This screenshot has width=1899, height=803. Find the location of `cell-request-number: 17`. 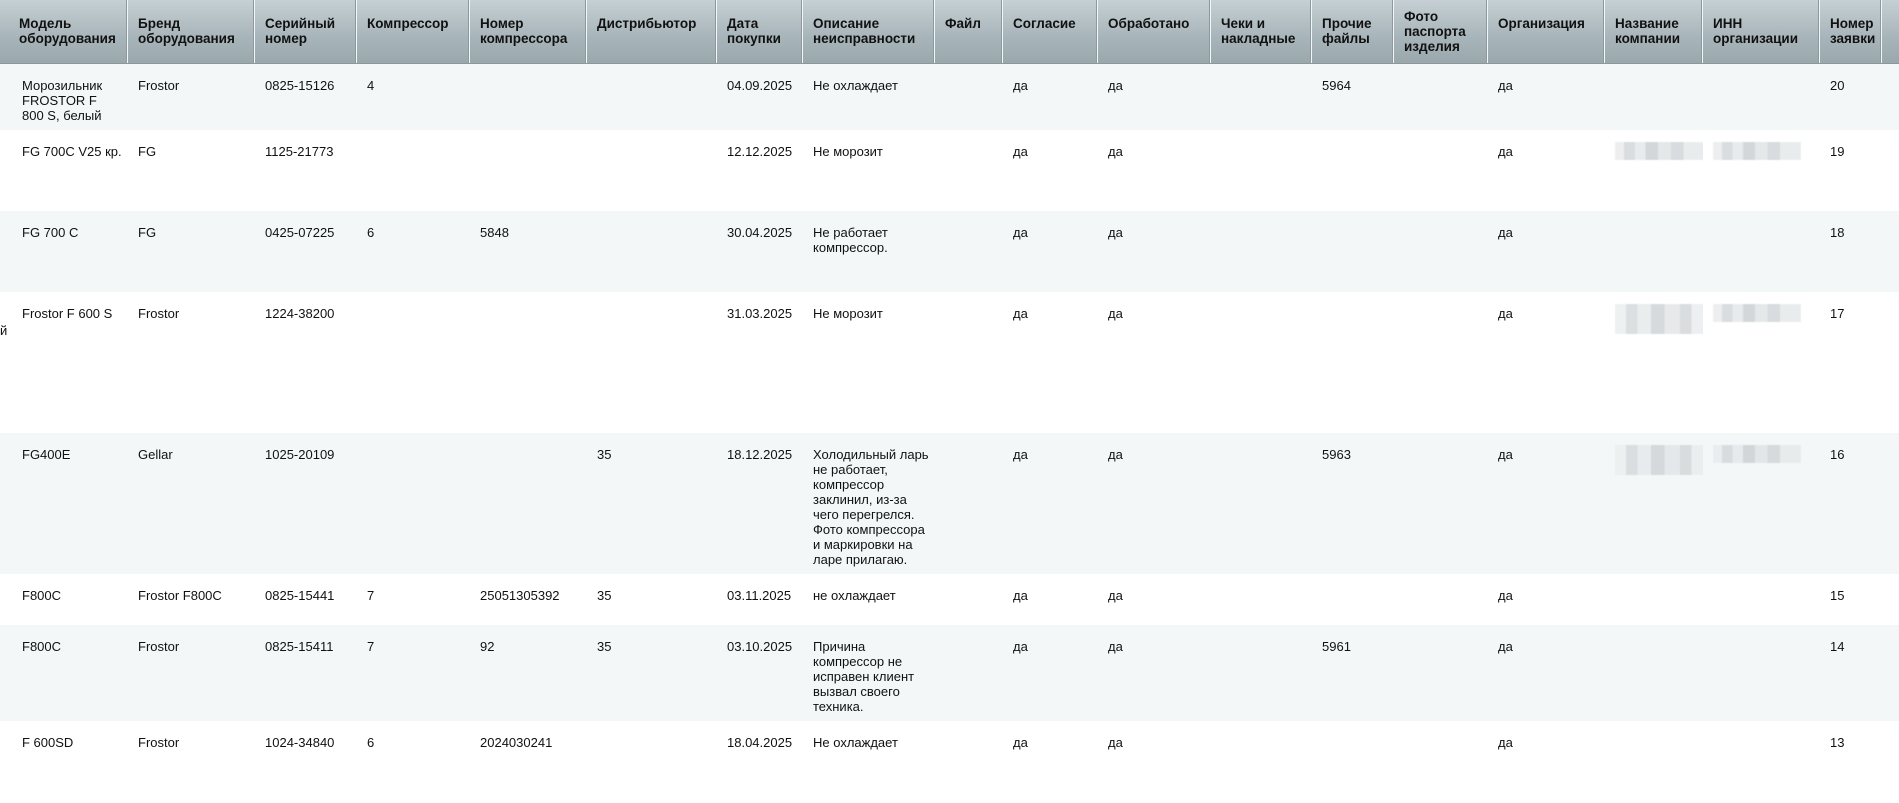

cell-request-number: 17 is located at coordinates (1837, 313).